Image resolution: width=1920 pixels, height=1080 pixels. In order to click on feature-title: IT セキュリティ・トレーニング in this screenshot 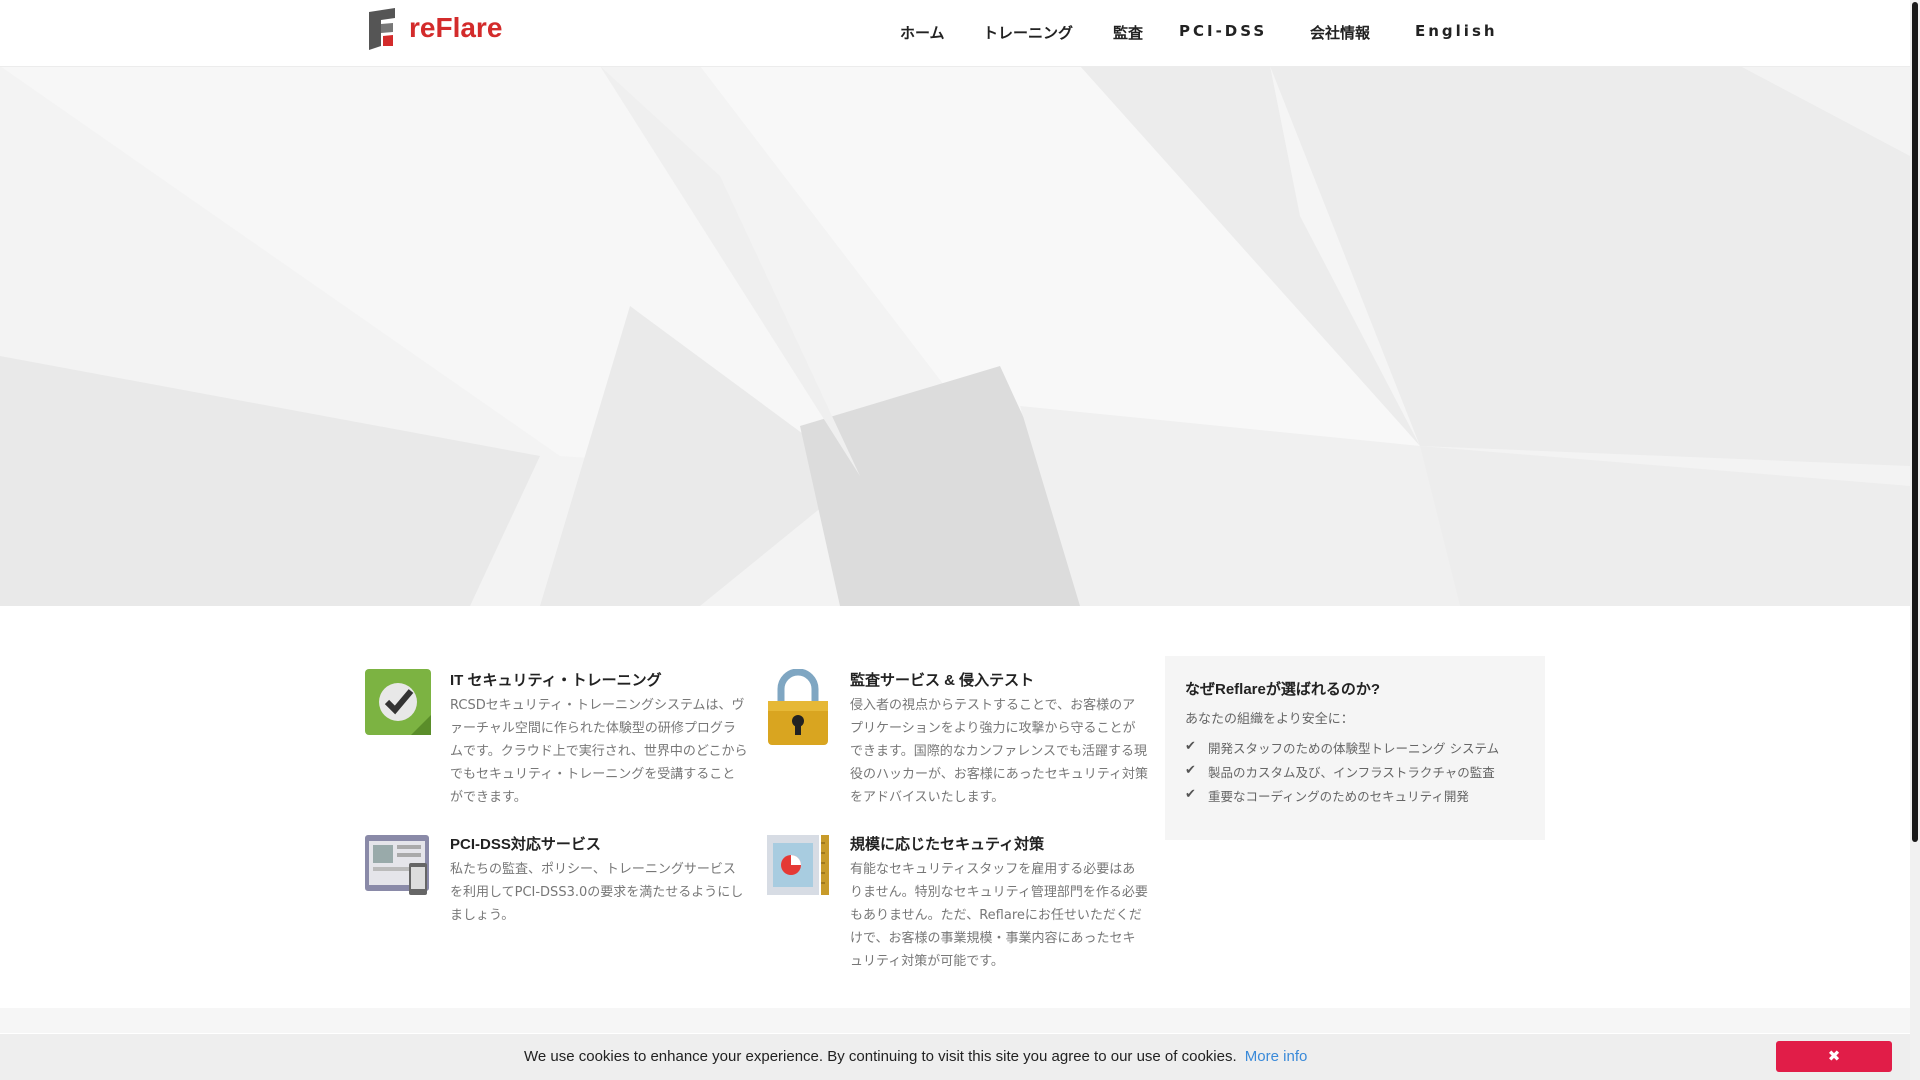, I will do `click(556, 680)`.